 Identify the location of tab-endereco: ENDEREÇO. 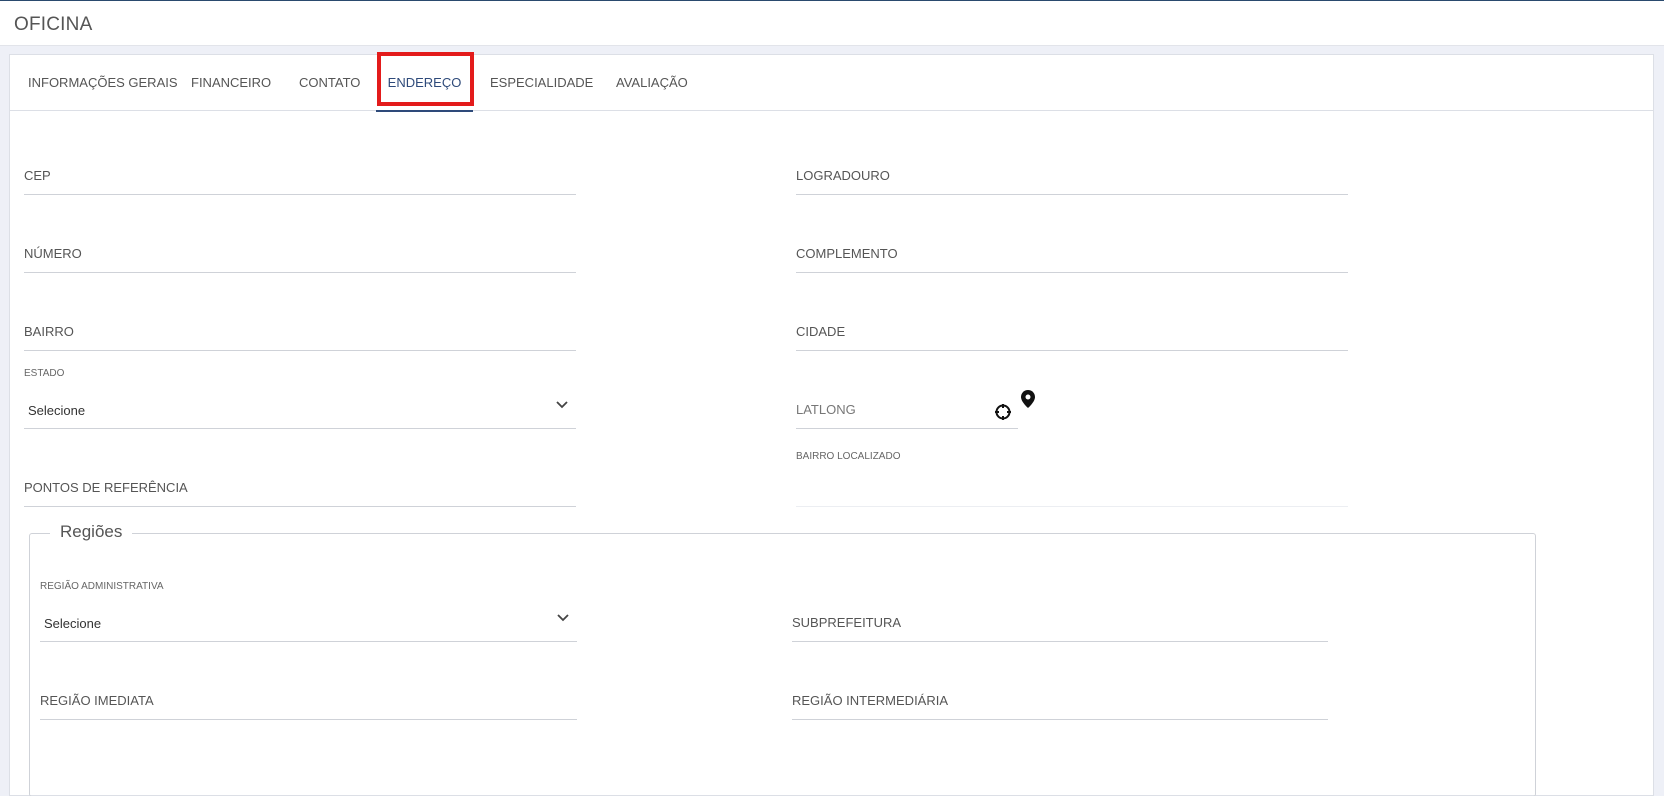
(424, 83).